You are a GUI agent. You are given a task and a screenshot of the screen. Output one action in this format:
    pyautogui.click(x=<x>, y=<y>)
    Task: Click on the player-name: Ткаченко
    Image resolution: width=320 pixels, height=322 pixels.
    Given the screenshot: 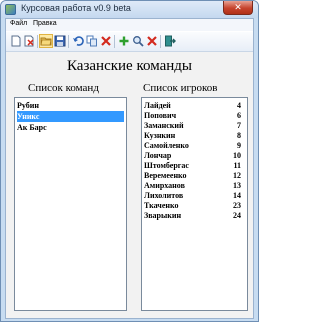 What is the action you would take?
    pyautogui.click(x=161, y=205)
    